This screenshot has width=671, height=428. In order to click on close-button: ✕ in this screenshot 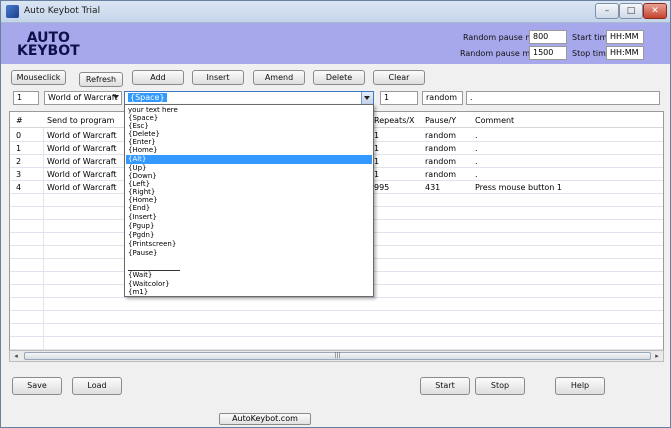, I will do `click(655, 11)`.